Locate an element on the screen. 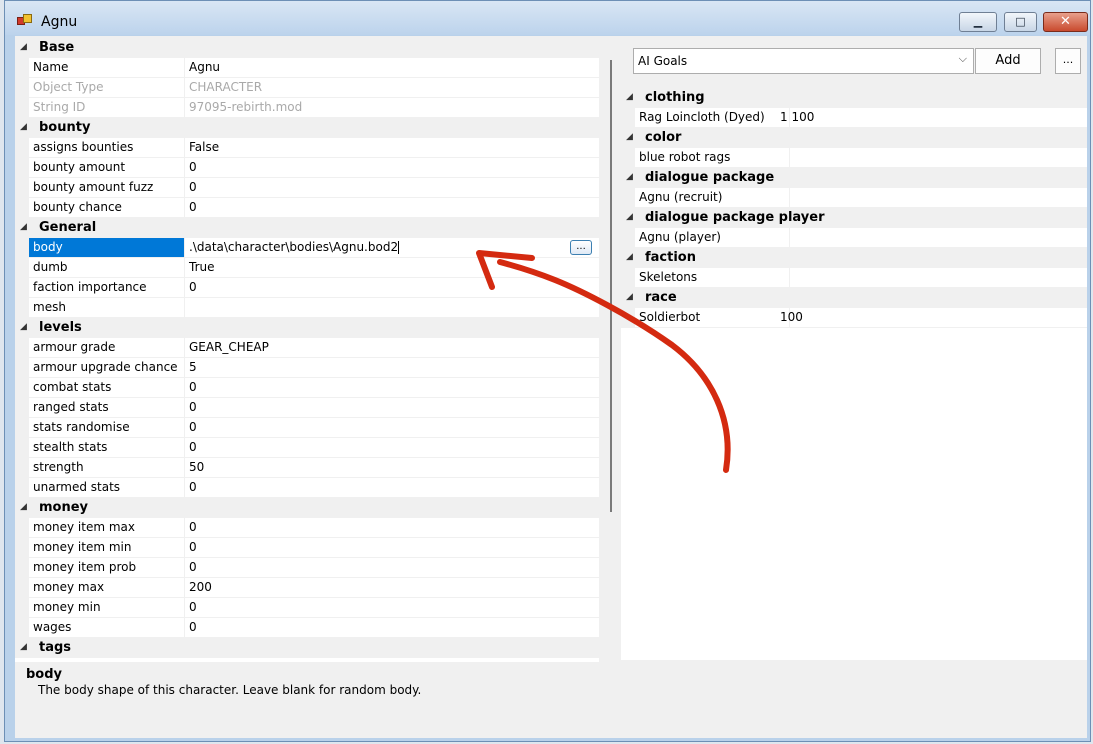 Image resolution: width=1093 pixels, height=744 pixels. property-row: Skeletons is located at coordinates (854, 278).